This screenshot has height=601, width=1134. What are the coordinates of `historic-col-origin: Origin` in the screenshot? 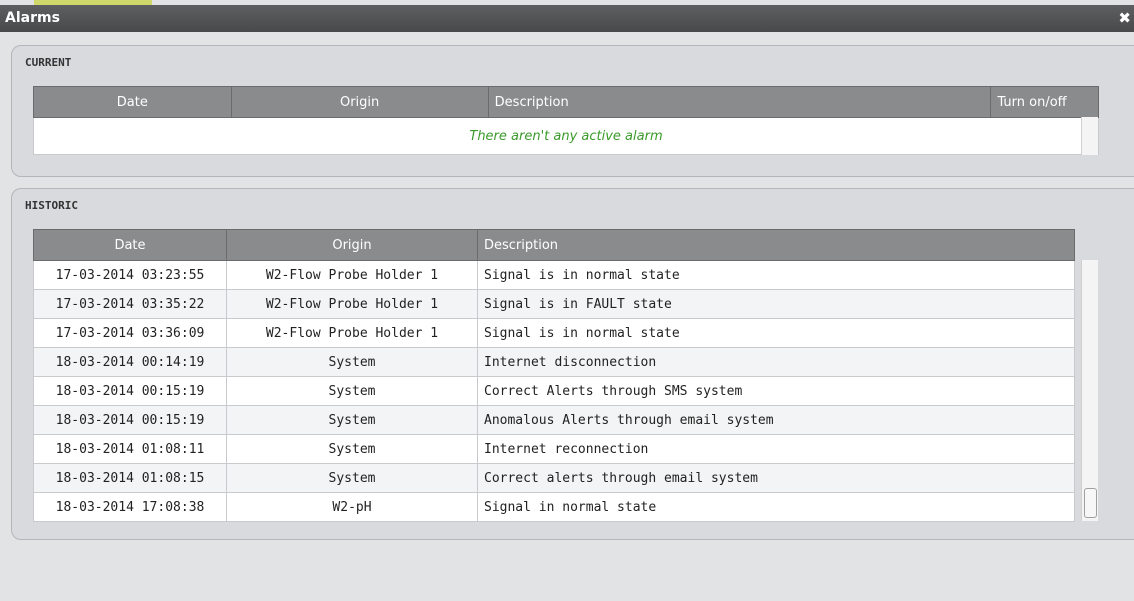 It's located at (352, 245).